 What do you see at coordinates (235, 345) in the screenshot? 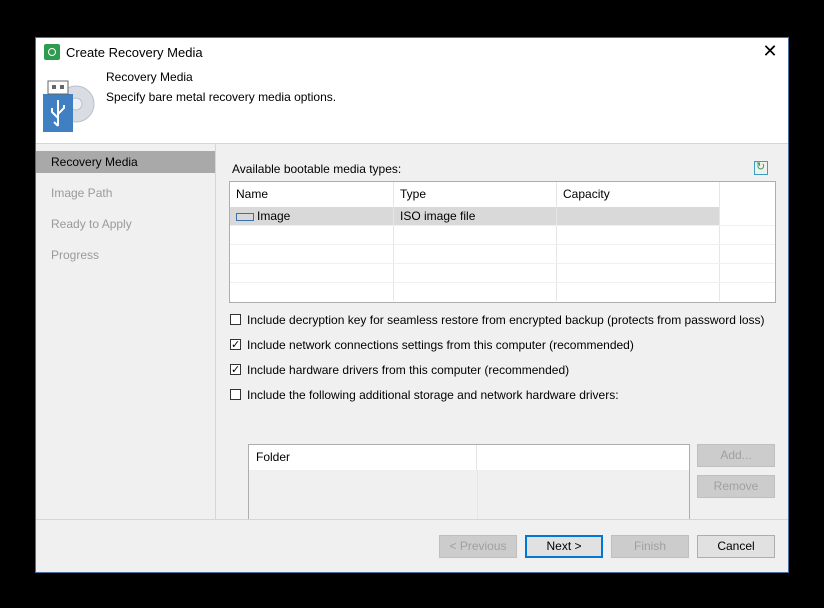
I see `network-settings-checkbox` at bounding box center [235, 345].